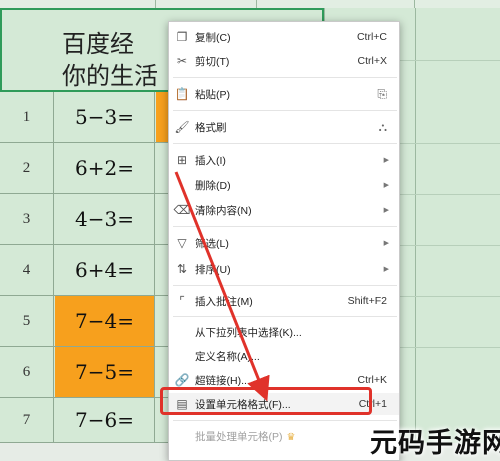 This screenshot has height=461, width=500. I want to click on menu-item-comment: ⌜ 插入批注(M) Shift+F2, so click(284, 301).